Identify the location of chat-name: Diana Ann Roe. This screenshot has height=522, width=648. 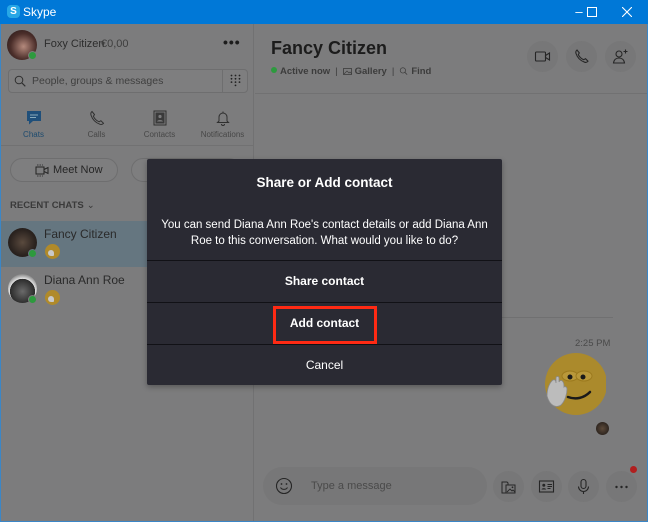
(84, 280).